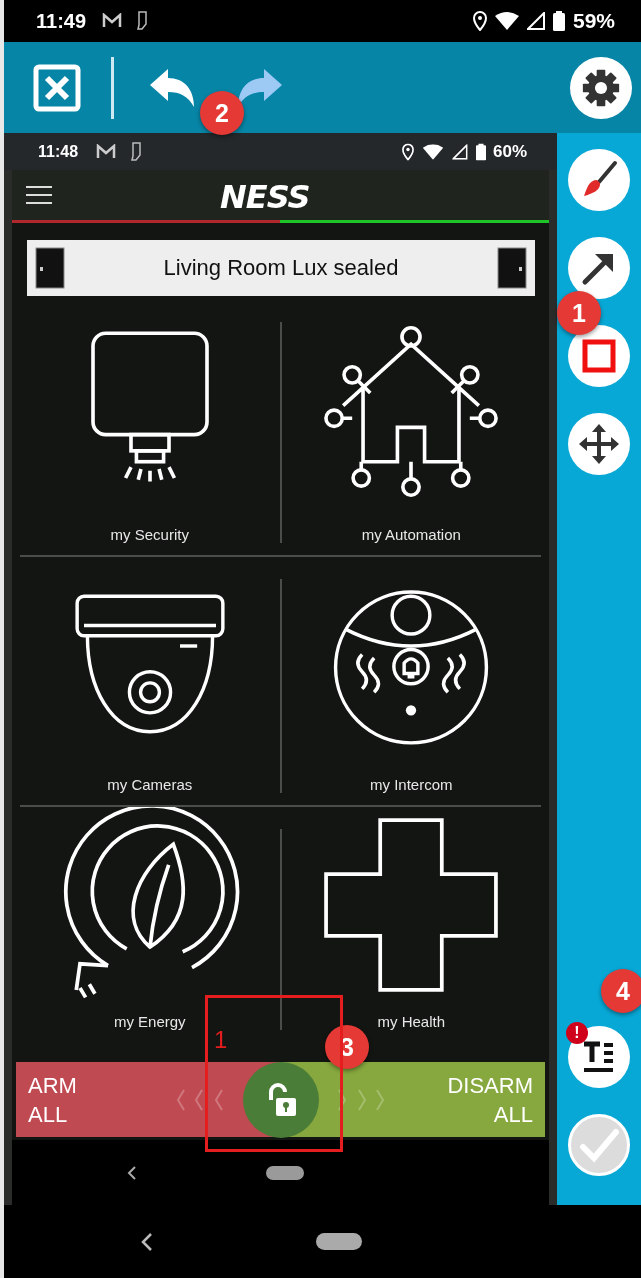  I want to click on arm-disarm-slider: ARM ALL DISARM ALL, so click(280, 1099).